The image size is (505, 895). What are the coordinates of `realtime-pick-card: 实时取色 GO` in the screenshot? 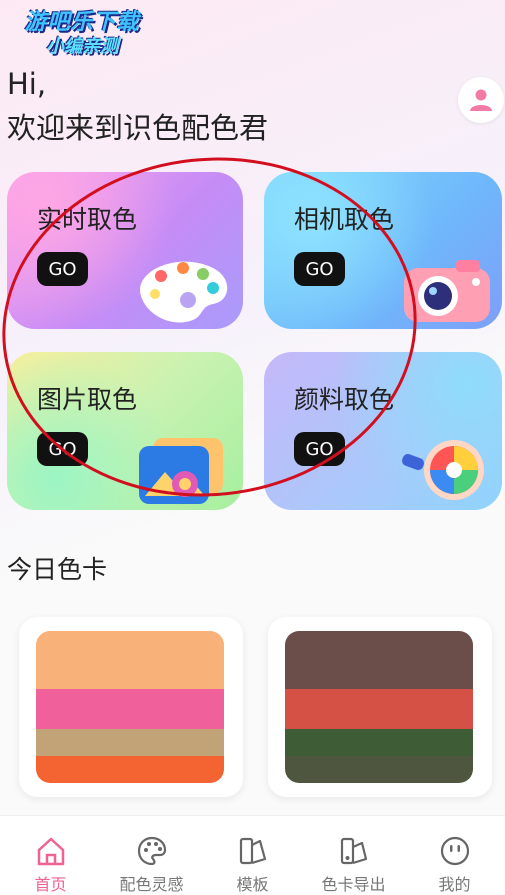 It's located at (125, 250).